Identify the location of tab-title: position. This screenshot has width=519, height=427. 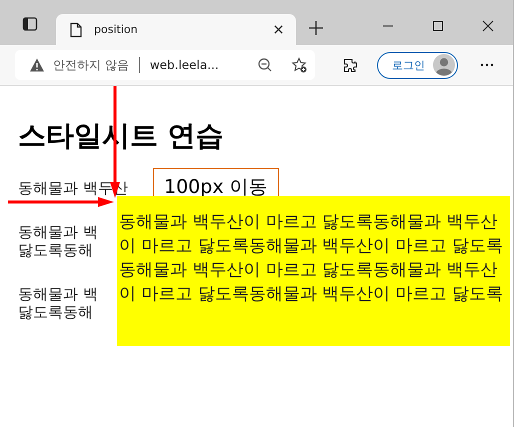
(116, 29).